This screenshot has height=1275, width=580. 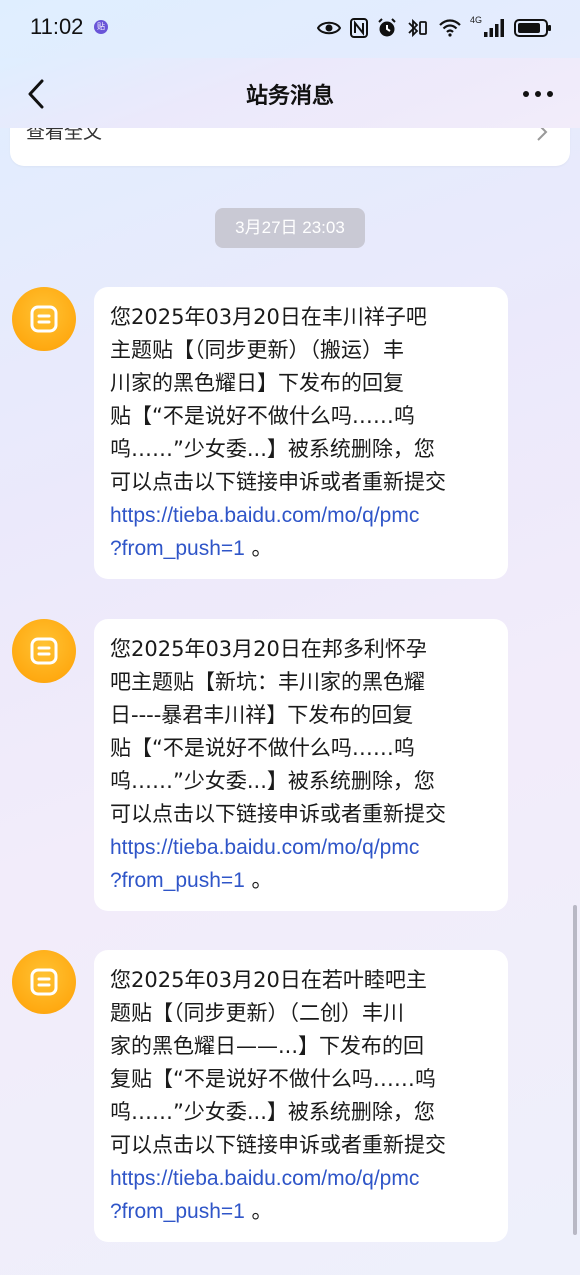 I want to click on more-horizontal-icon, so click(x=538, y=94).